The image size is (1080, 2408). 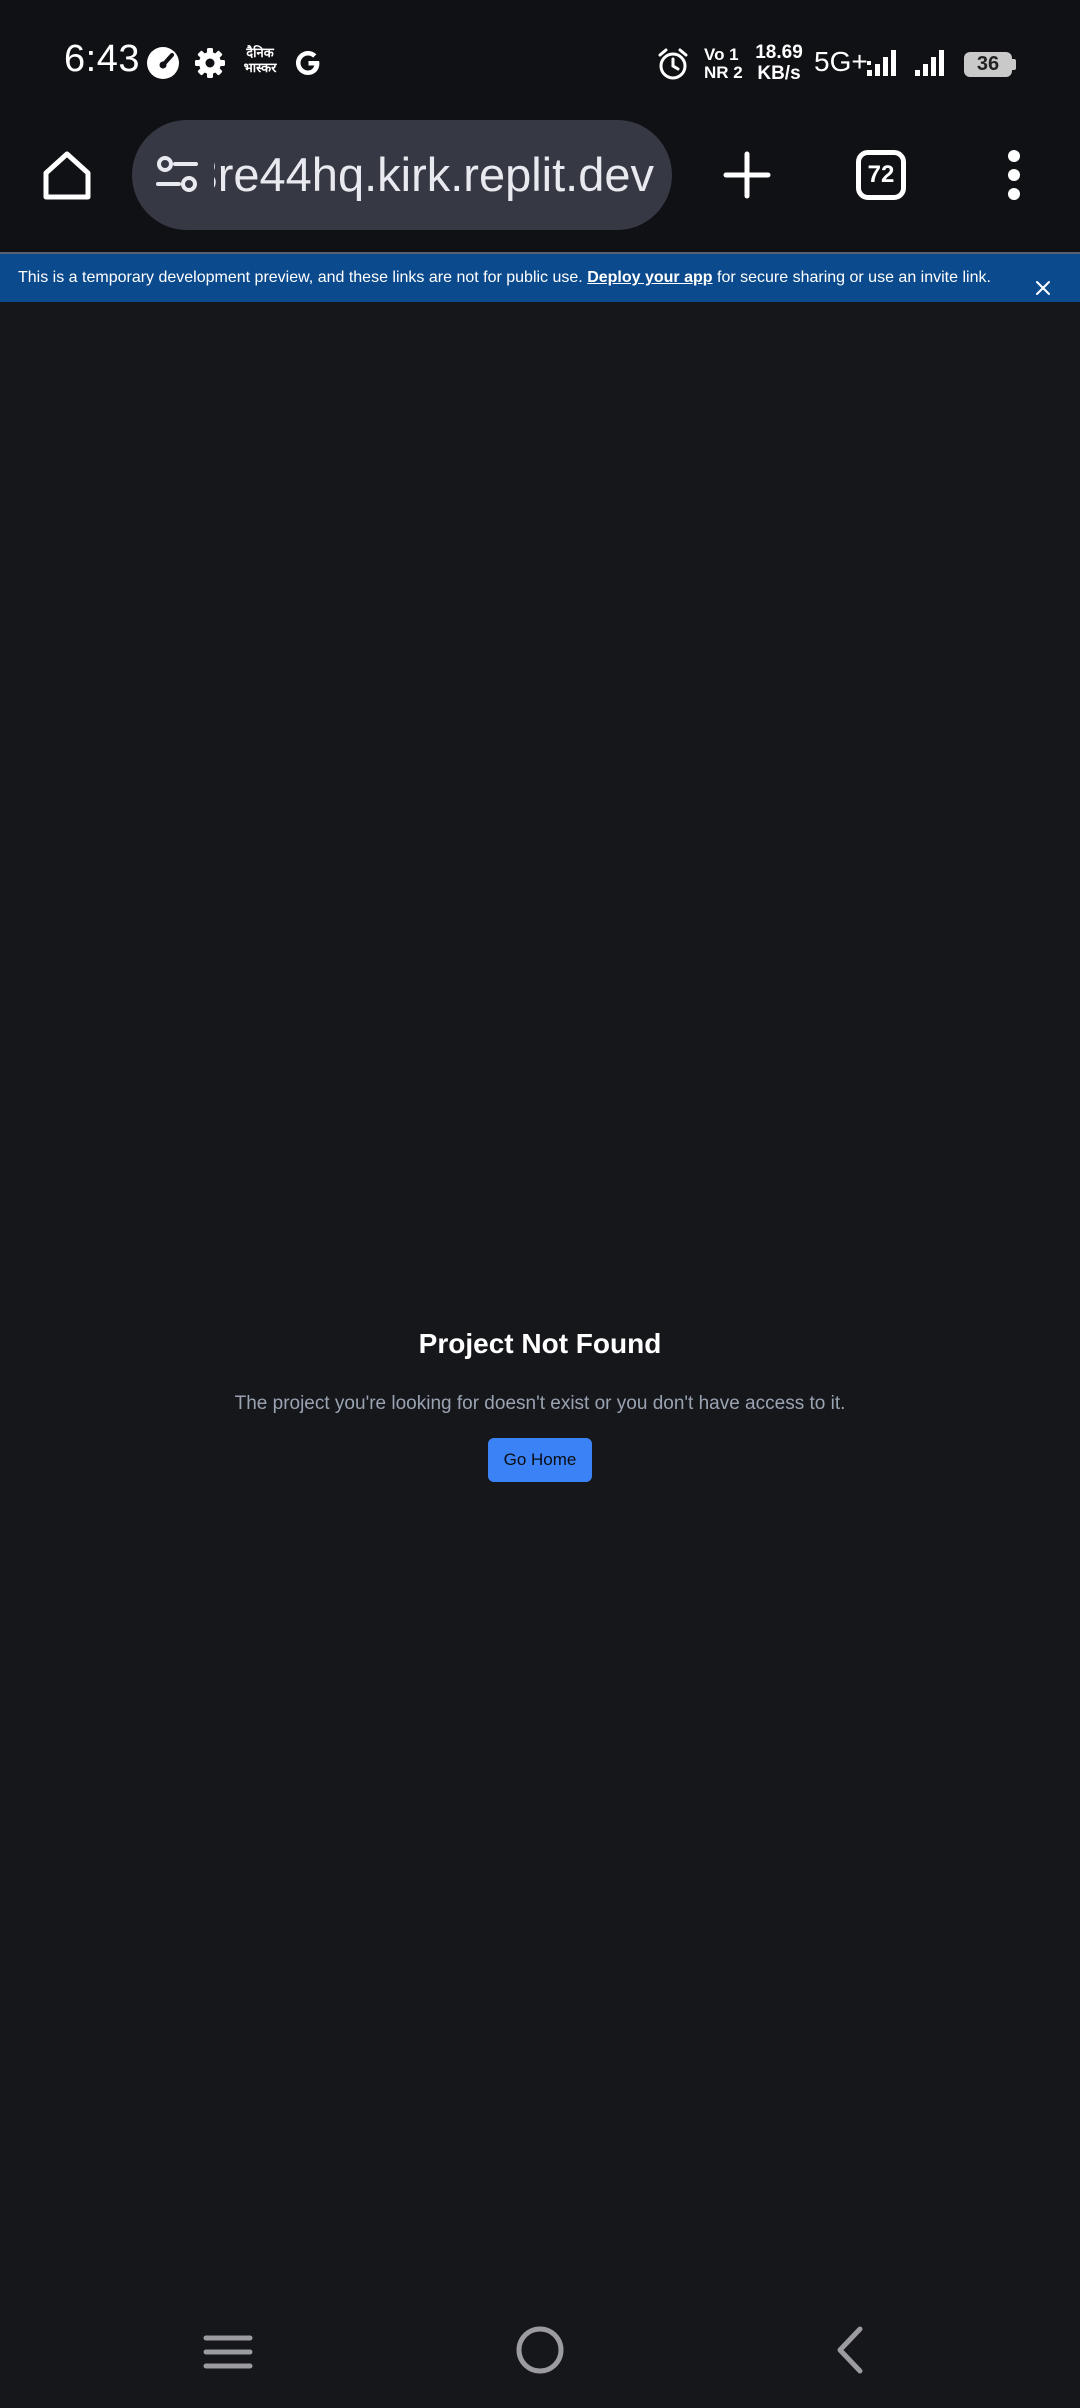 I want to click on battery-level: 36, so click(x=988, y=64).